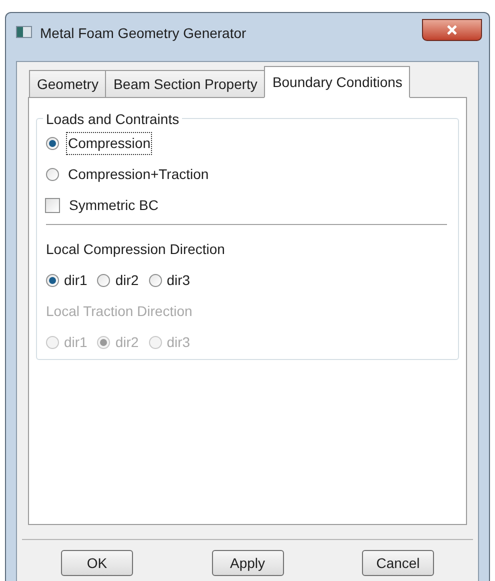 Image resolution: width=495 pixels, height=581 pixels. I want to click on dialog-button: OK, so click(97, 563).